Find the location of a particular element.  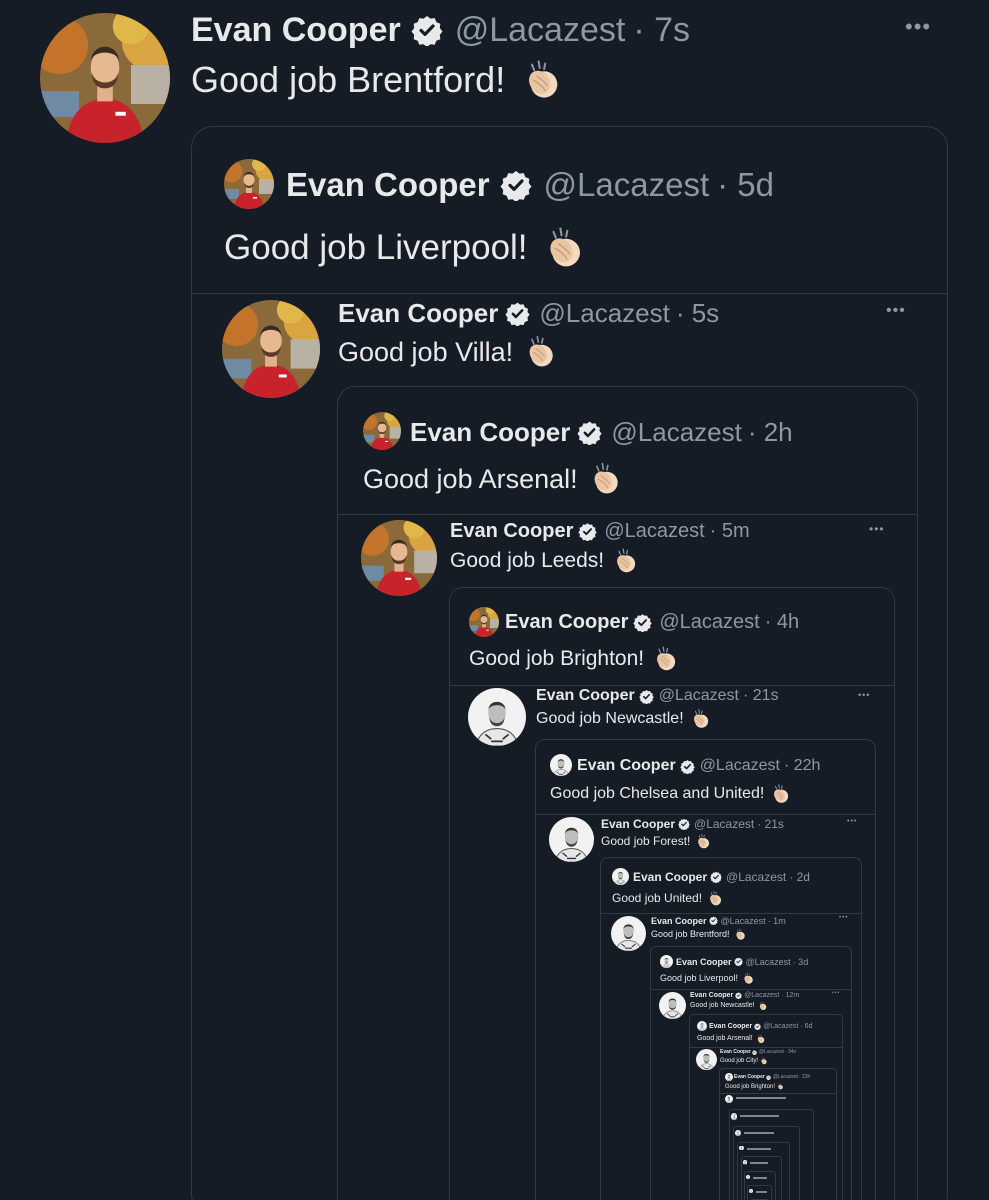

quoted-tweet-header: Evan Cooper @Lacazest · 3d is located at coordinates (742, 961).